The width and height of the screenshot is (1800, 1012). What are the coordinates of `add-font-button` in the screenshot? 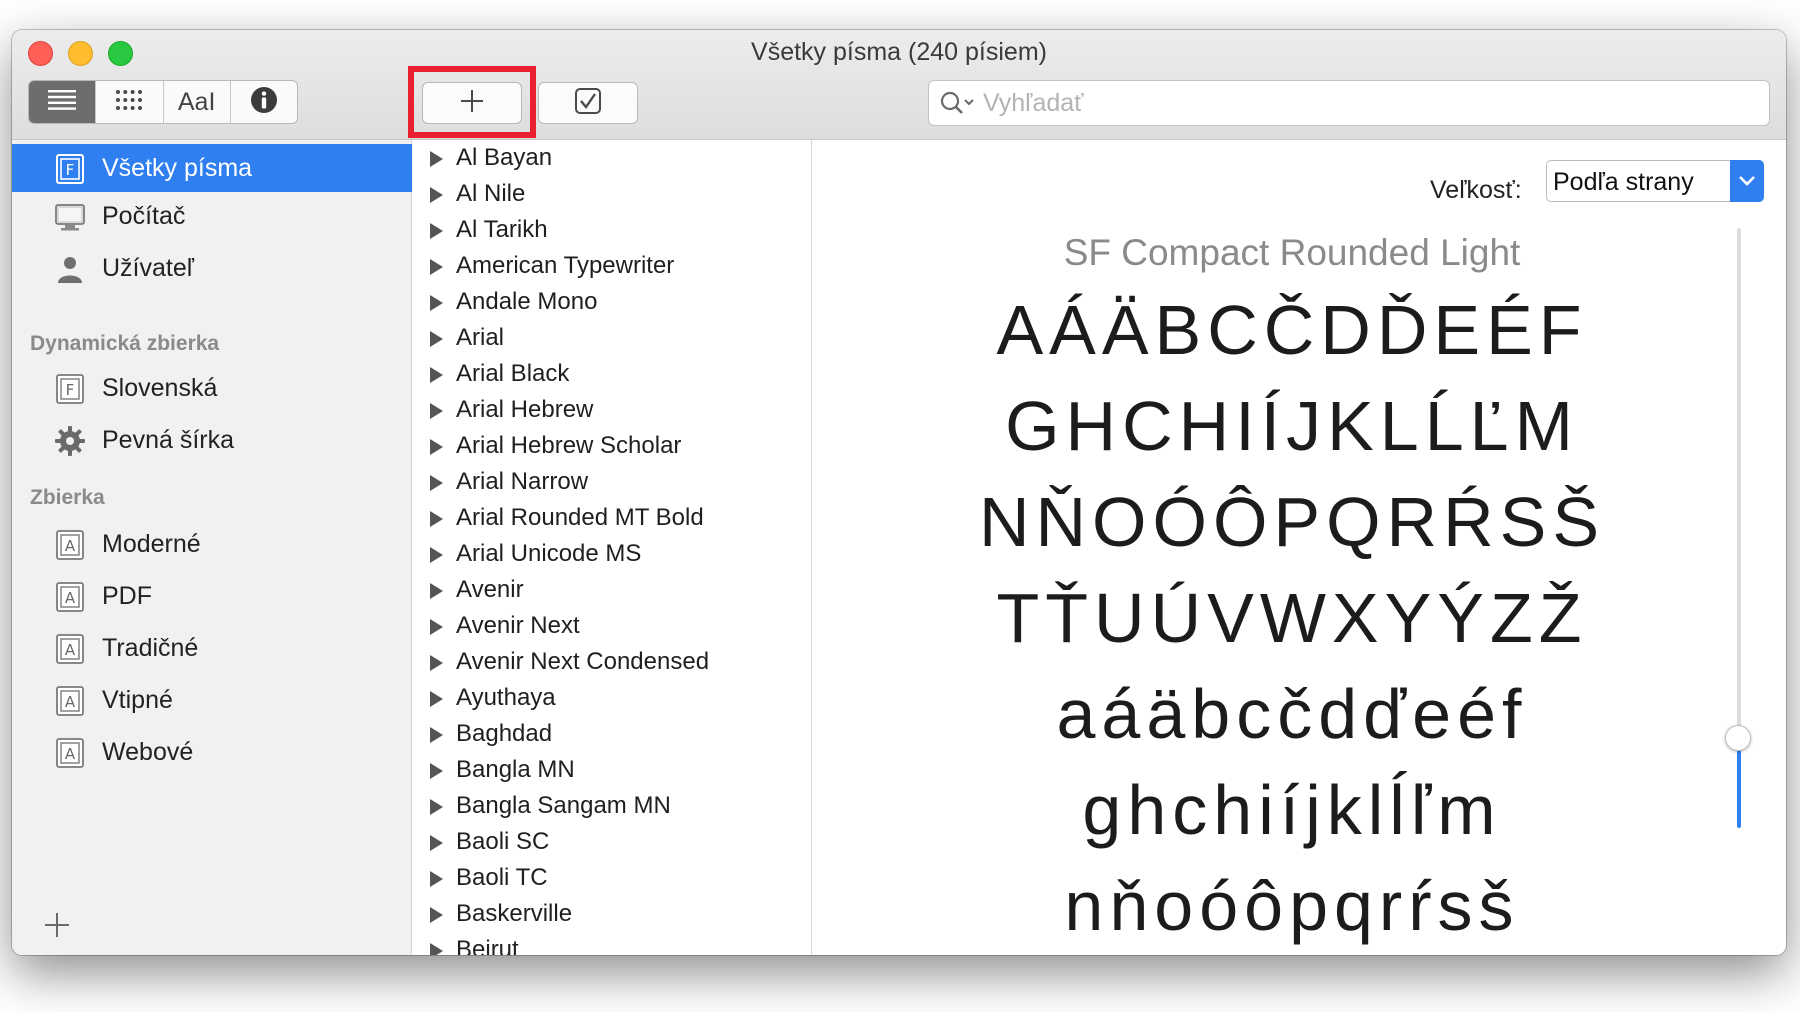 It's located at (472, 103).